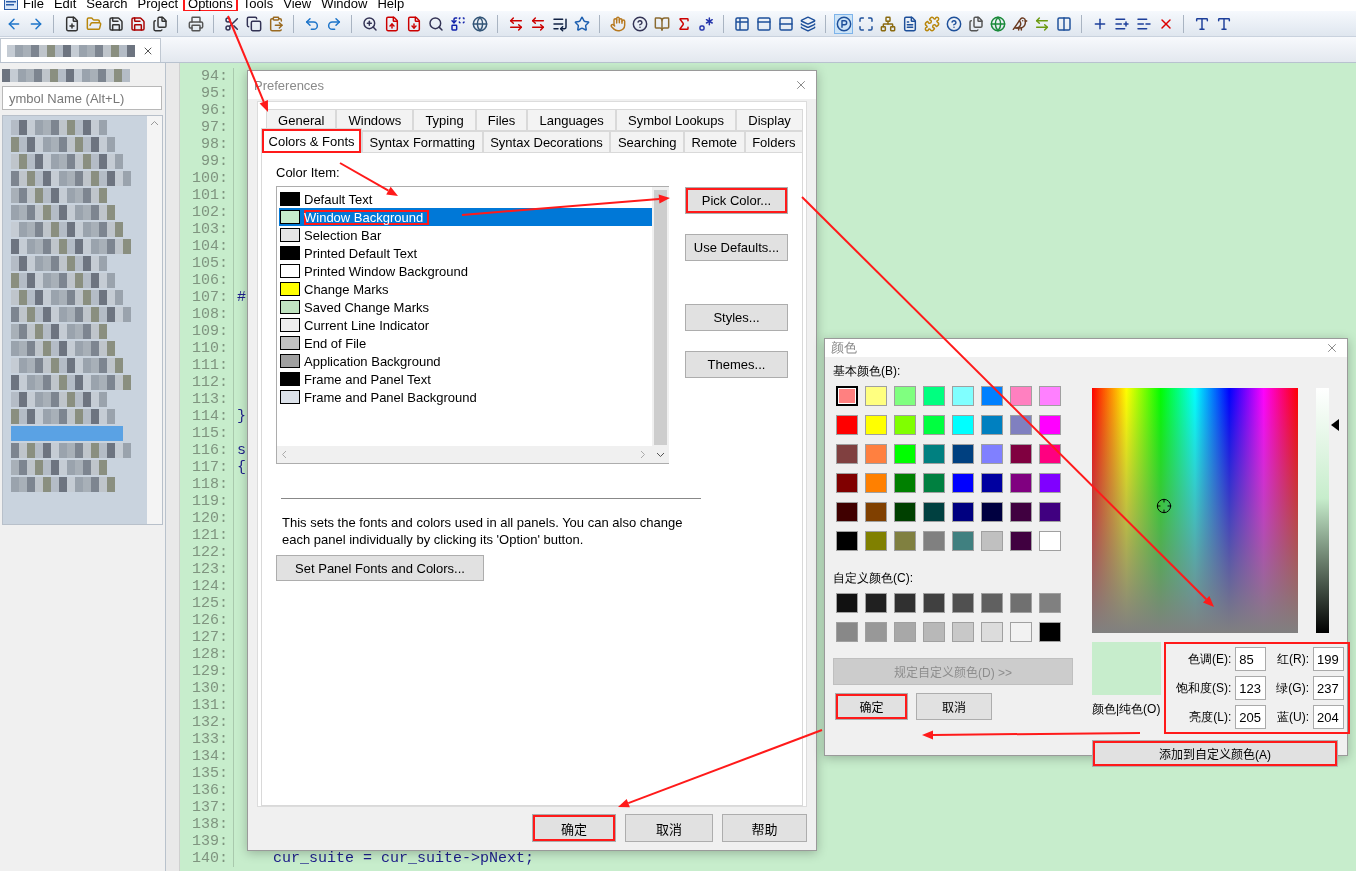 The height and width of the screenshot is (871, 1356). Describe the element at coordinates (465, 199) in the screenshot. I see `list-item: Default Text` at that location.